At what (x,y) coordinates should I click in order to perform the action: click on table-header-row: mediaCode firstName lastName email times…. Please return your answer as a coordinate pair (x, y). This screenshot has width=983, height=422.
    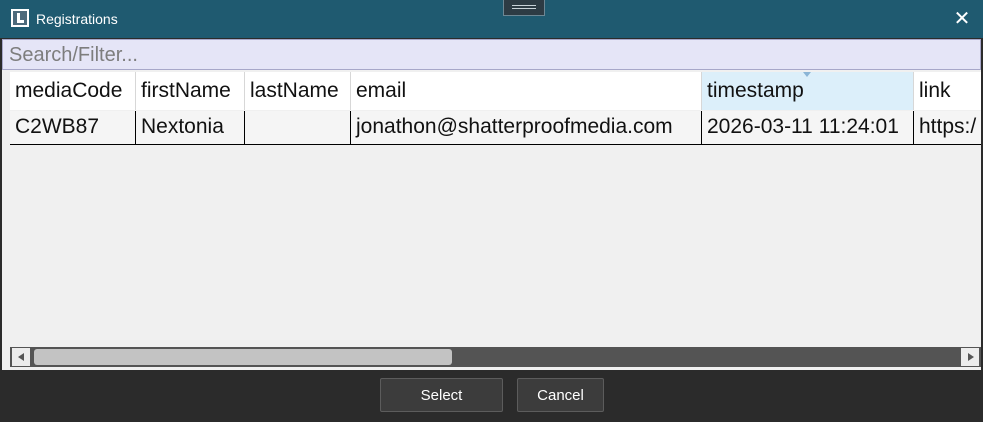
    Looking at the image, I should click on (495, 91).